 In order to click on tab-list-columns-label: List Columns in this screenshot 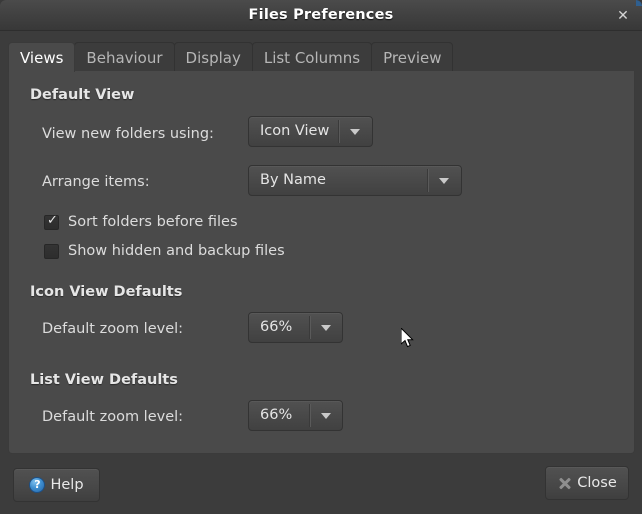, I will do `click(312, 58)`.